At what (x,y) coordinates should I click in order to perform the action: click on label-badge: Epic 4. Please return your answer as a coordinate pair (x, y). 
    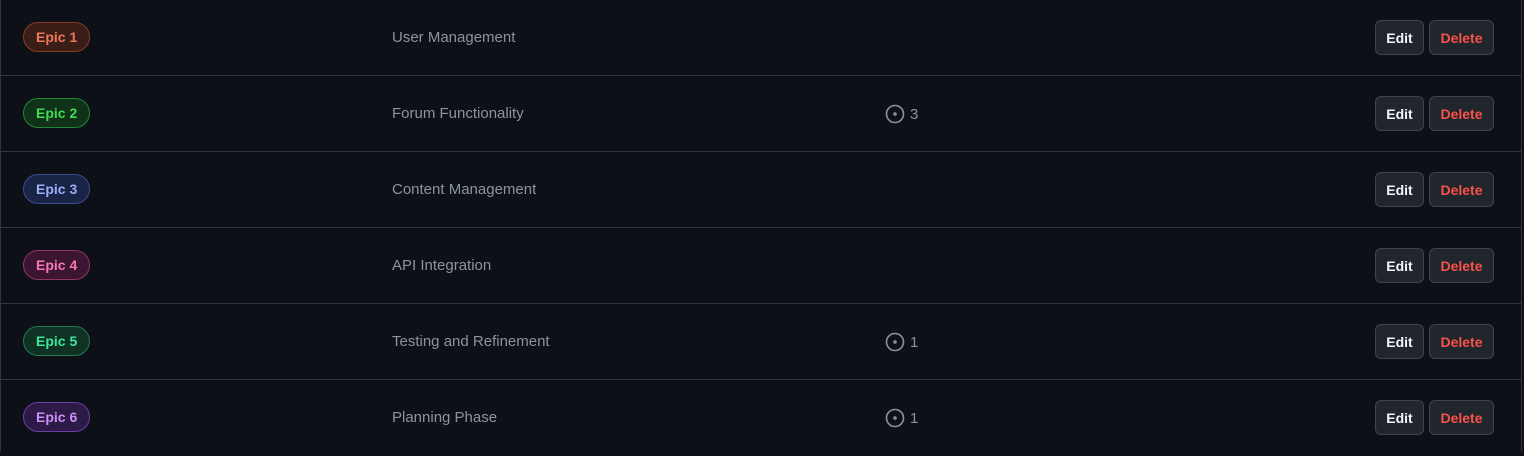
    Looking at the image, I should click on (57, 265).